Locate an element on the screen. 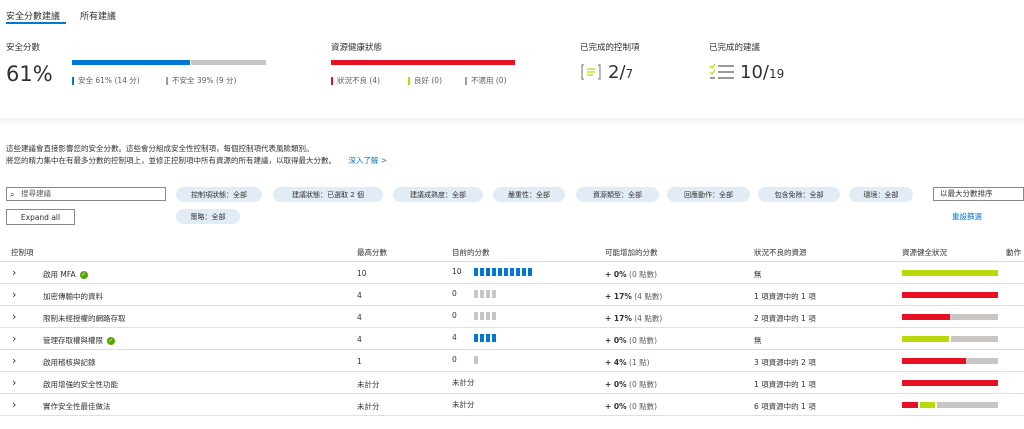 Image resolution: width=1024 pixels, height=429 pixels. reset-filters-link: 重設篩選 is located at coordinates (967, 216).